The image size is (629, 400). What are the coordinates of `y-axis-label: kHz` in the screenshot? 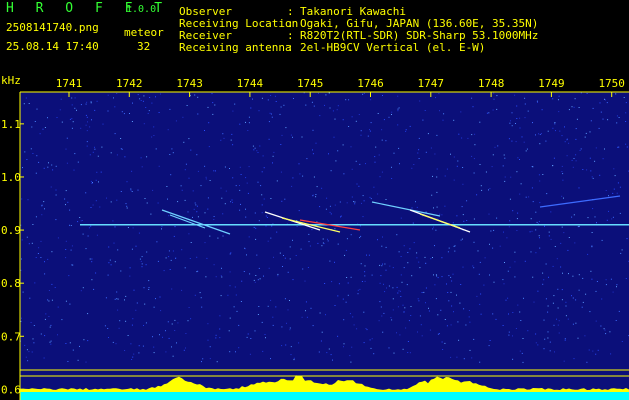 It's located at (11, 80).